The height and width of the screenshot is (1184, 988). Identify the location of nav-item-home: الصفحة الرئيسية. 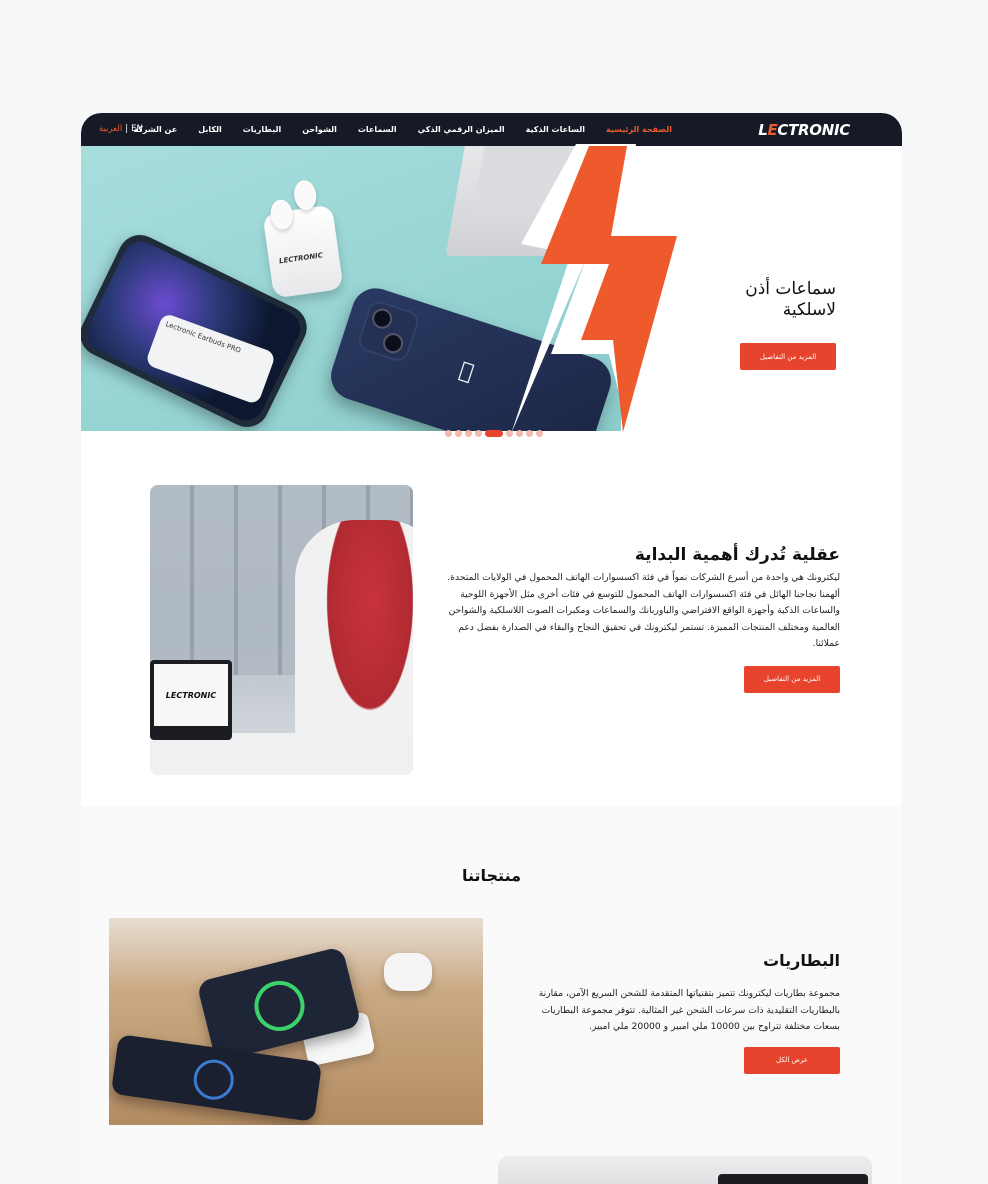
(639, 129).